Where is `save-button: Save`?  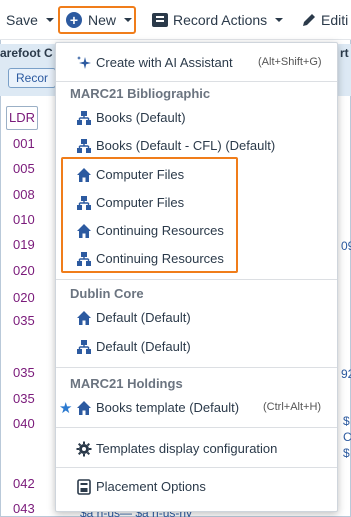 save-button: Save is located at coordinates (30, 20).